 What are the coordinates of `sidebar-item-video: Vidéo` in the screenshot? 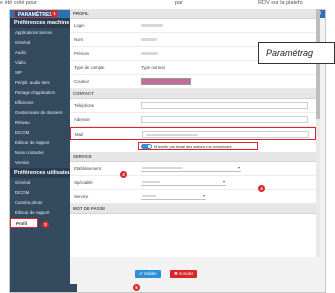 It's located at (43, 63).